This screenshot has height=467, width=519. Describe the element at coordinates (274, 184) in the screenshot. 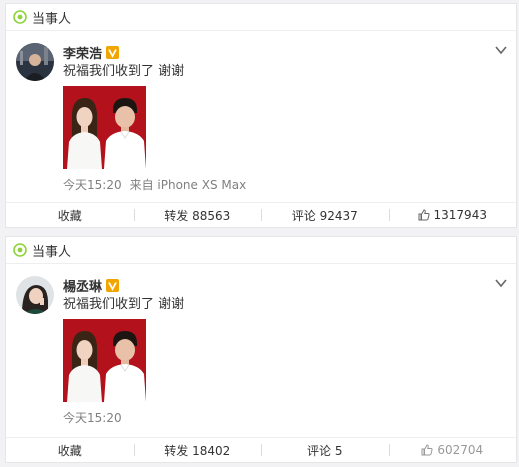

I see `post-meta: 今天15:20 来自 iPhone XS Max` at that location.